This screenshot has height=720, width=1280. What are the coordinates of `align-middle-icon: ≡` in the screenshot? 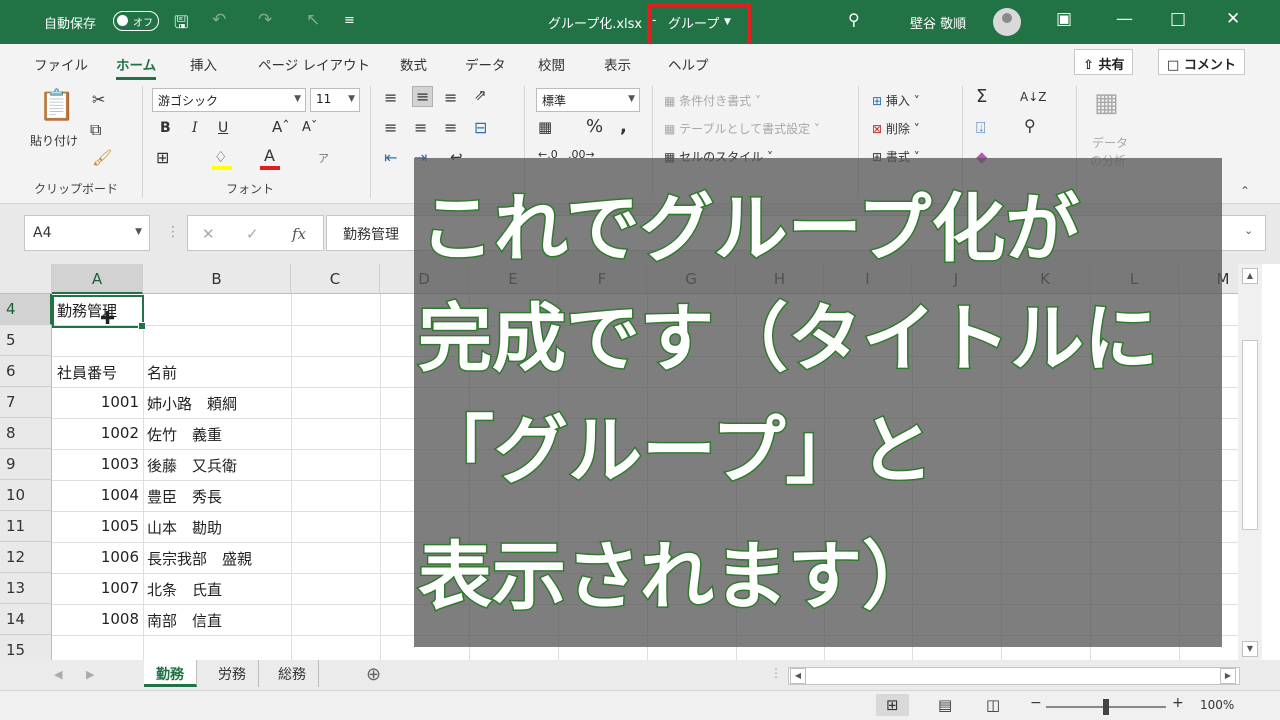 It's located at (423, 96).